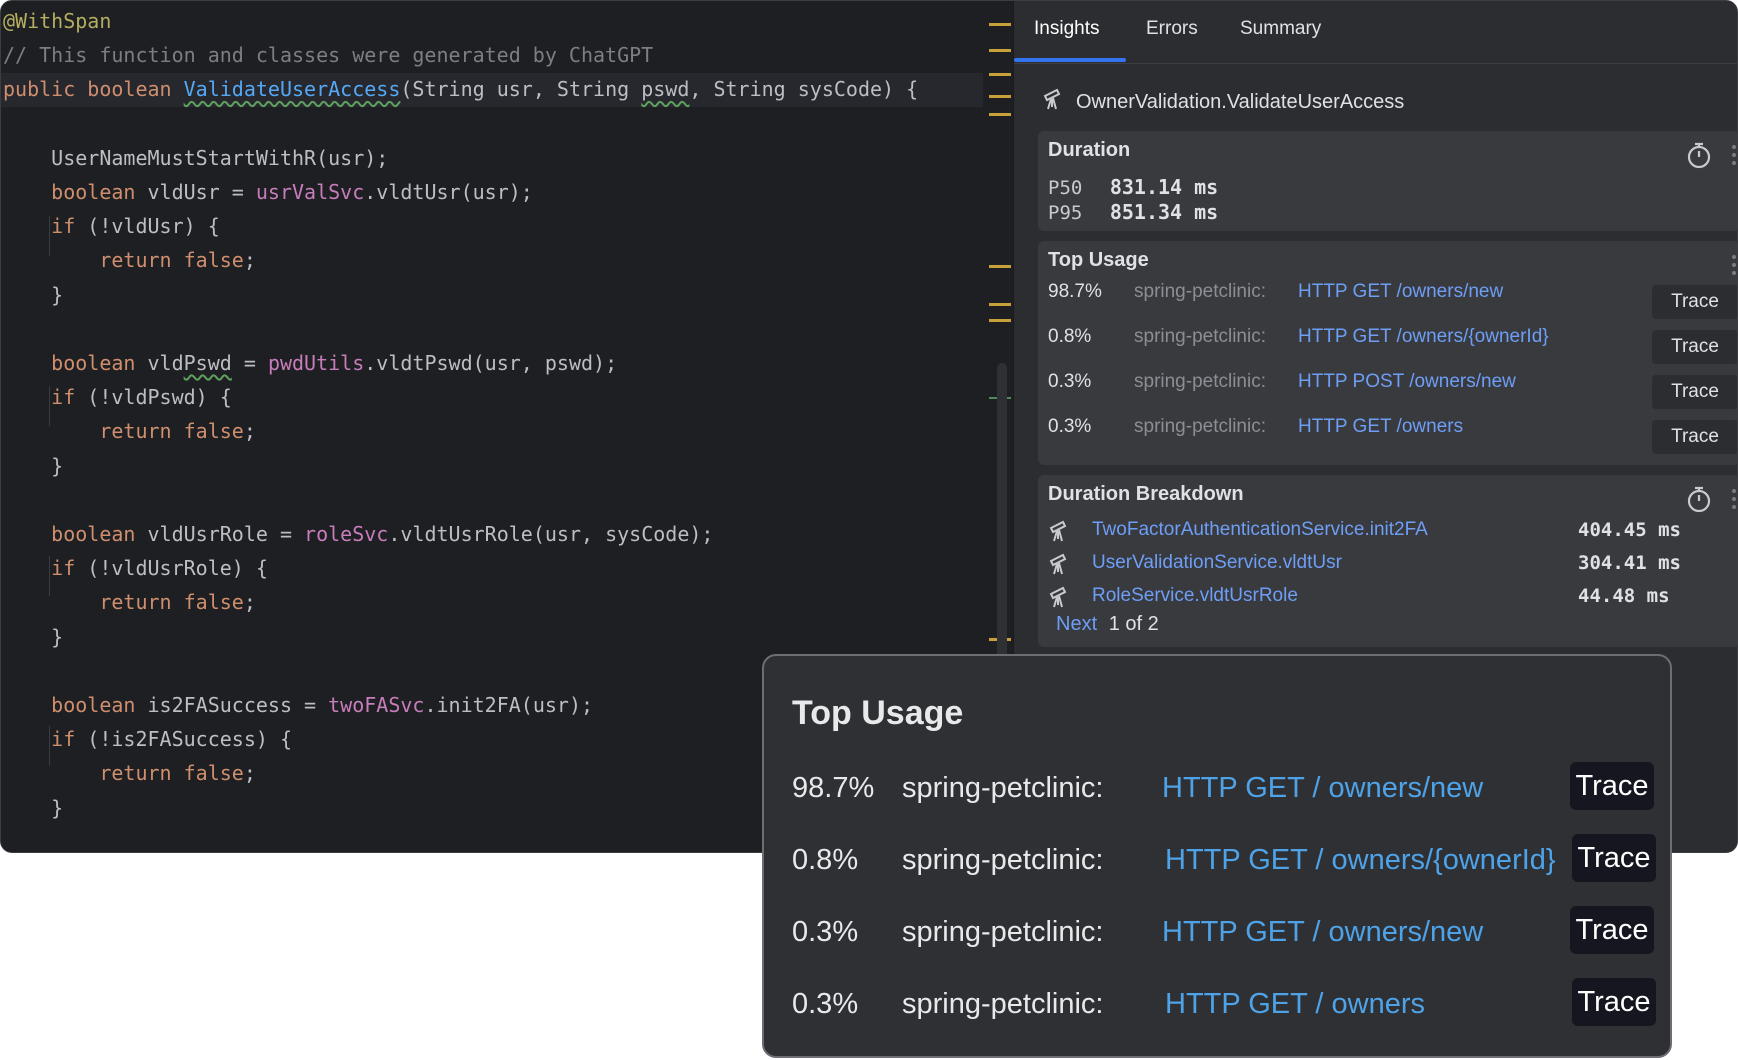  I want to click on breakdown-row: UserValidationService.vldtUsr 304.41 ms, so click(1392, 565).